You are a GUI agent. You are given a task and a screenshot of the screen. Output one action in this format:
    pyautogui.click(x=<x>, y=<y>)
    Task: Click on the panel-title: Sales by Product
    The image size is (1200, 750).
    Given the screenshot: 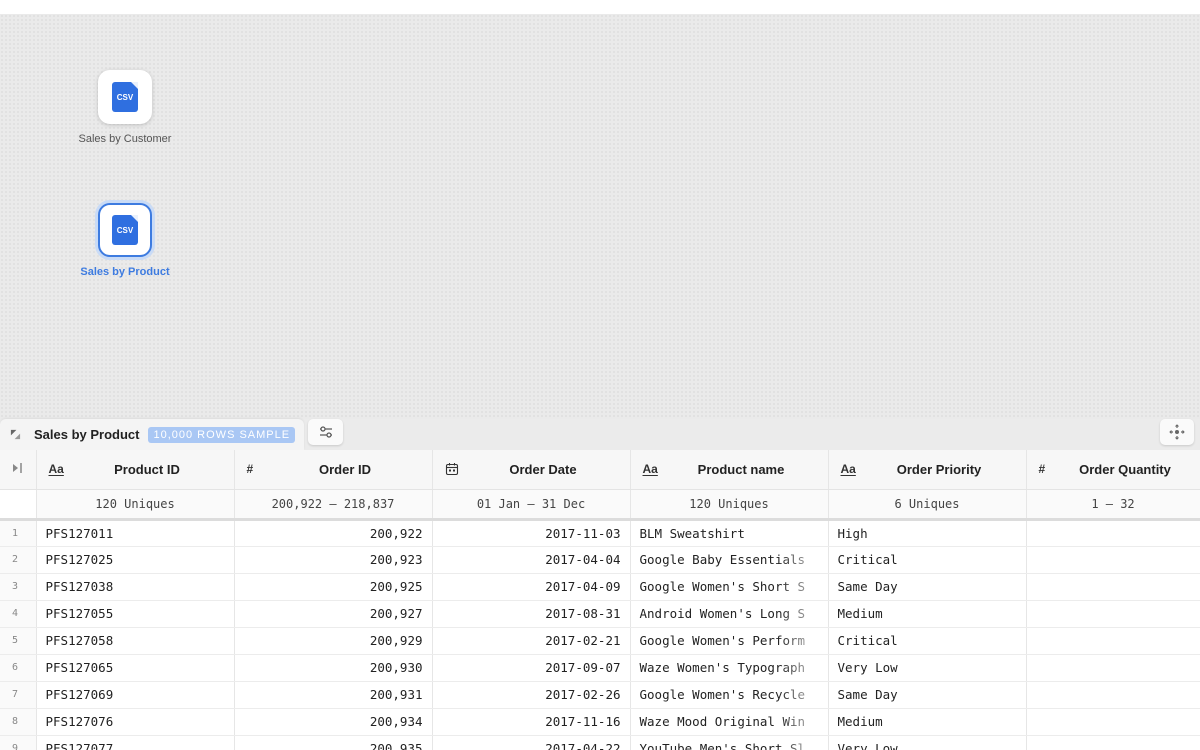 What is the action you would take?
    pyautogui.click(x=87, y=434)
    